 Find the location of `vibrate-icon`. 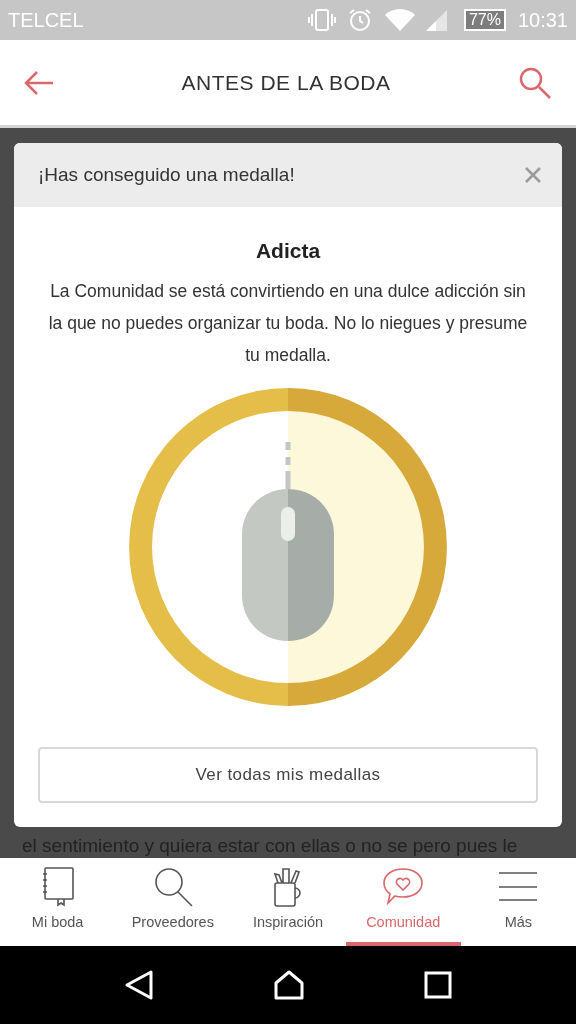

vibrate-icon is located at coordinates (321, 20).